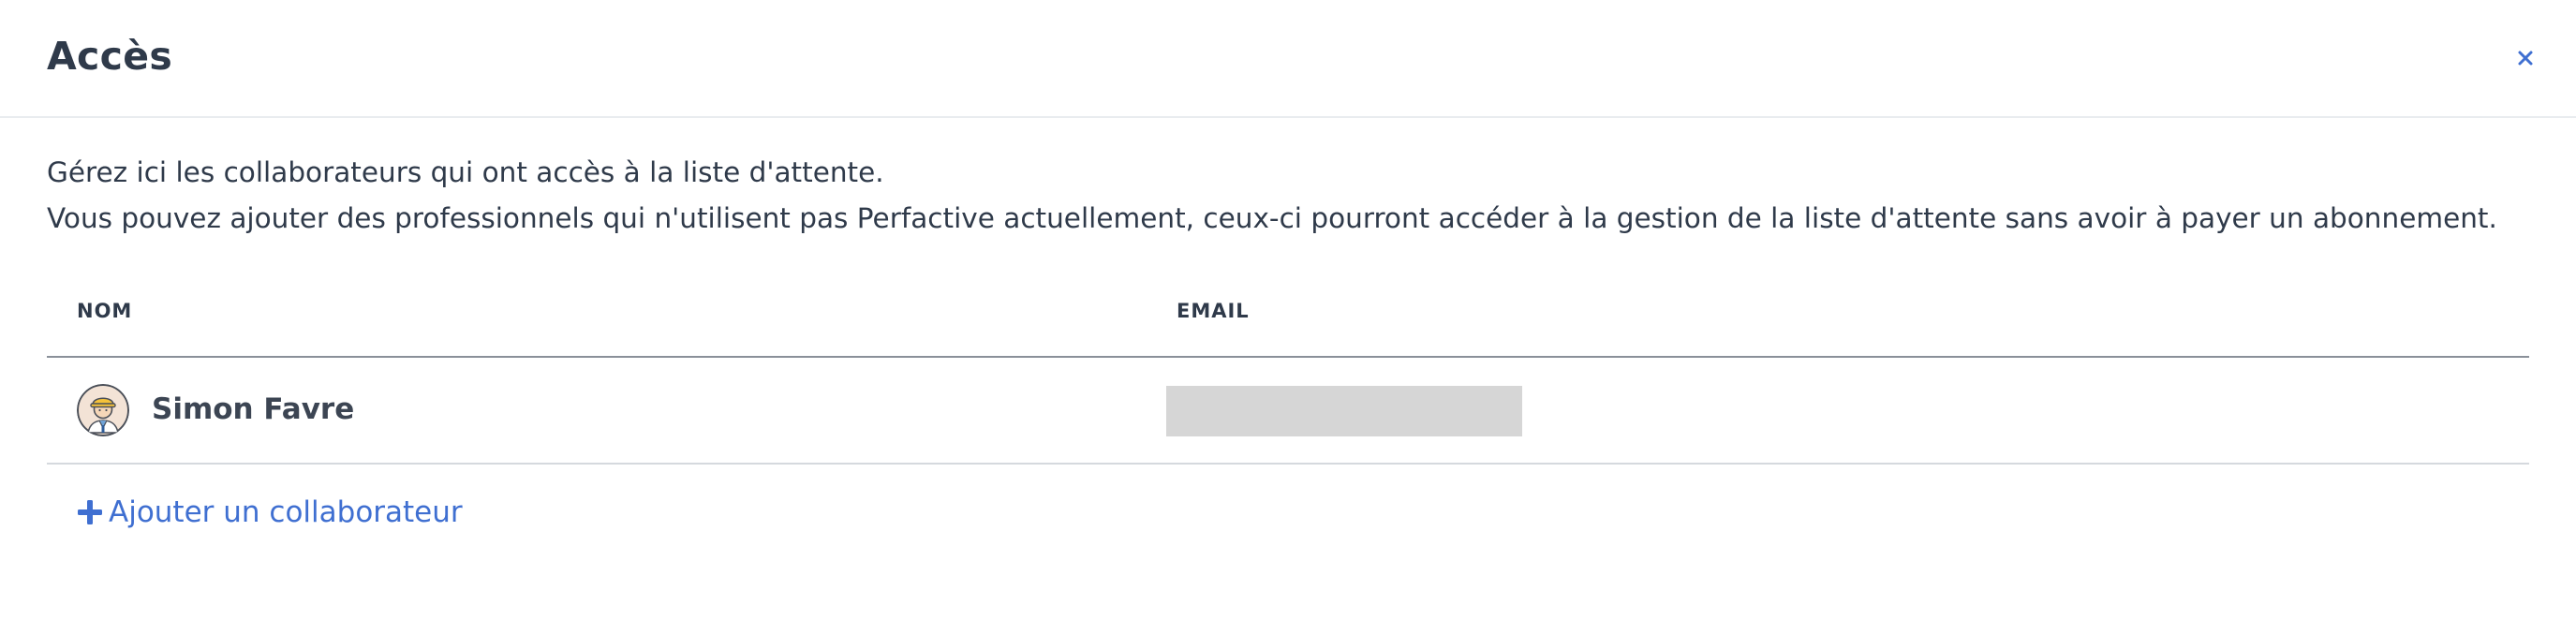  I want to click on close-icon, so click(2525, 58).